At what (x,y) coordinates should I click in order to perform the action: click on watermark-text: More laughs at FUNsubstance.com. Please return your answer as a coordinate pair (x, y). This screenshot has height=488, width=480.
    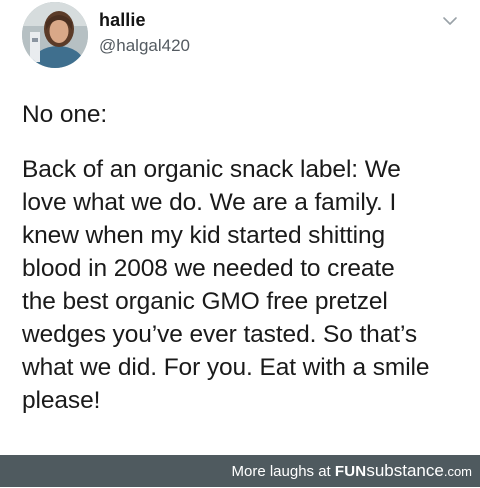
    Looking at the image, I should click on (352, 471).